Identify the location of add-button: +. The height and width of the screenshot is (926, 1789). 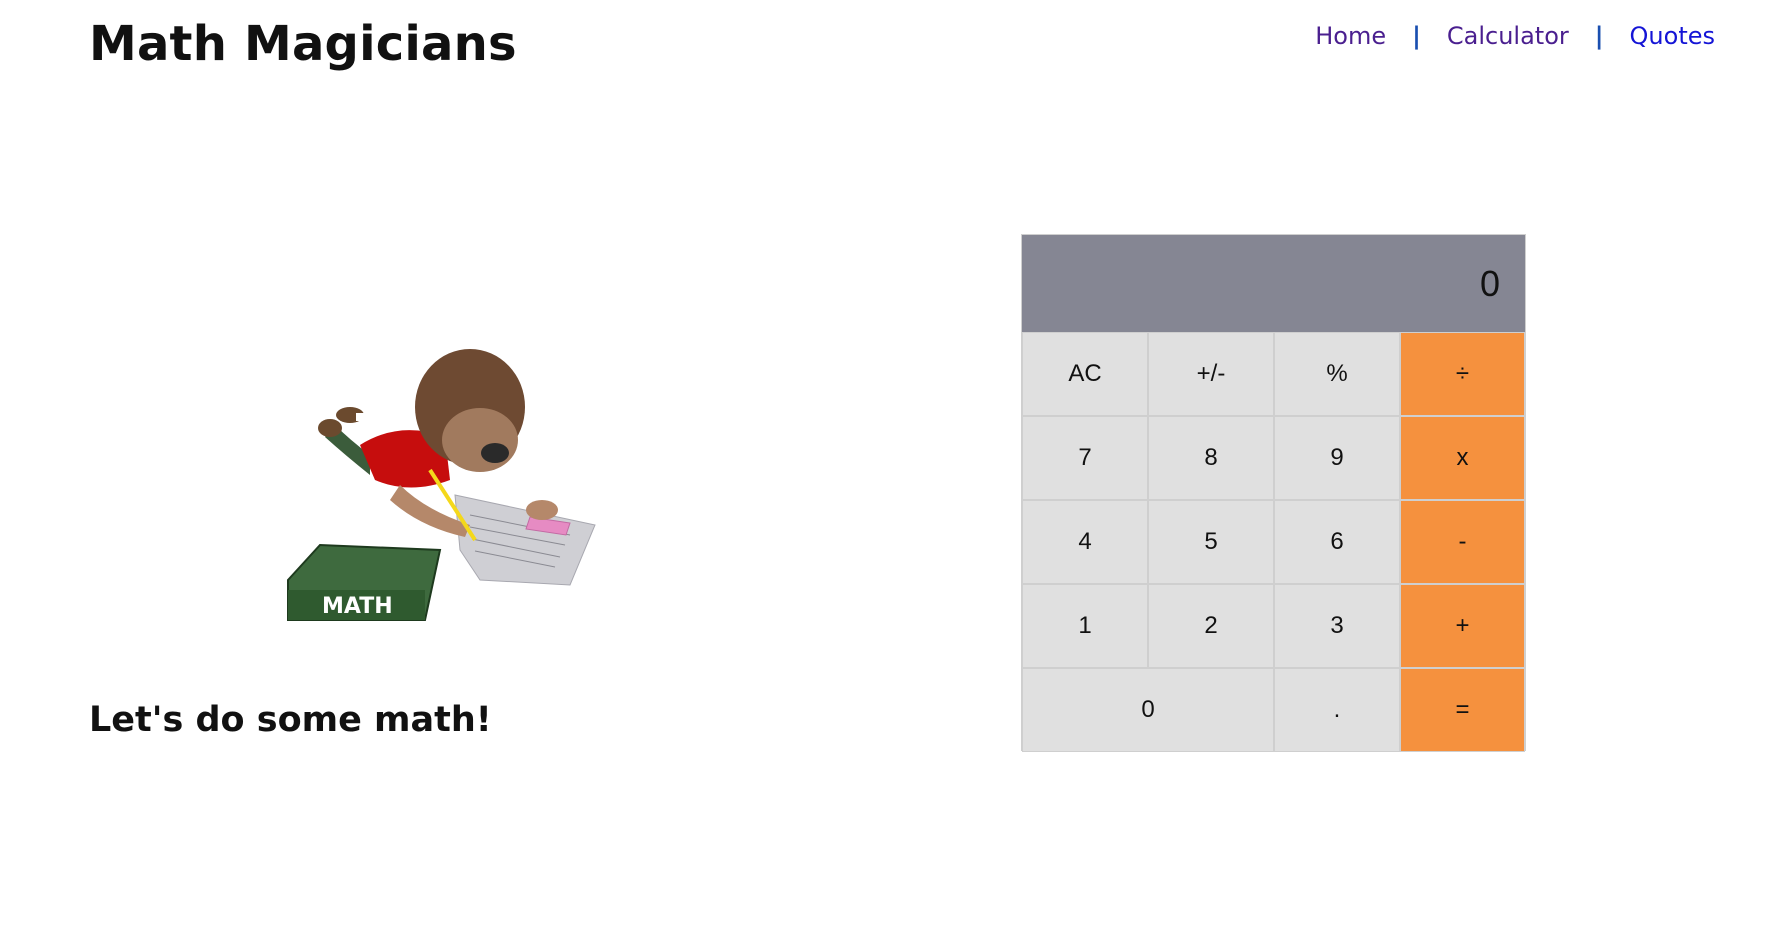
(1462, 626).